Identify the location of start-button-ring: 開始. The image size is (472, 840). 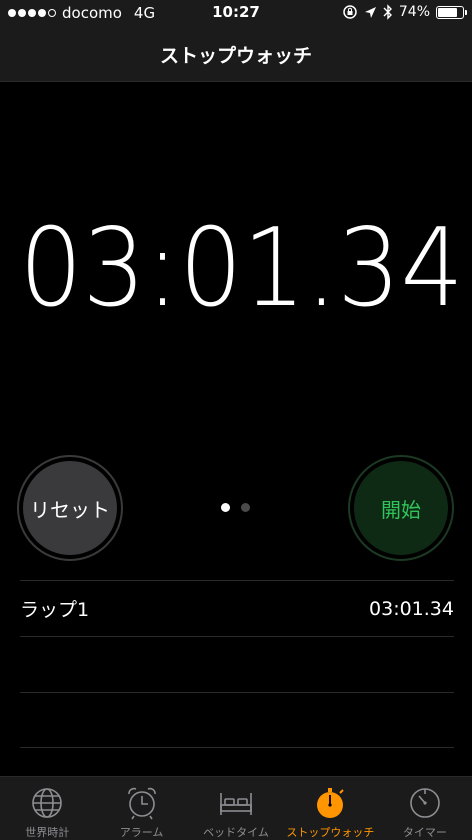
(401, 508).